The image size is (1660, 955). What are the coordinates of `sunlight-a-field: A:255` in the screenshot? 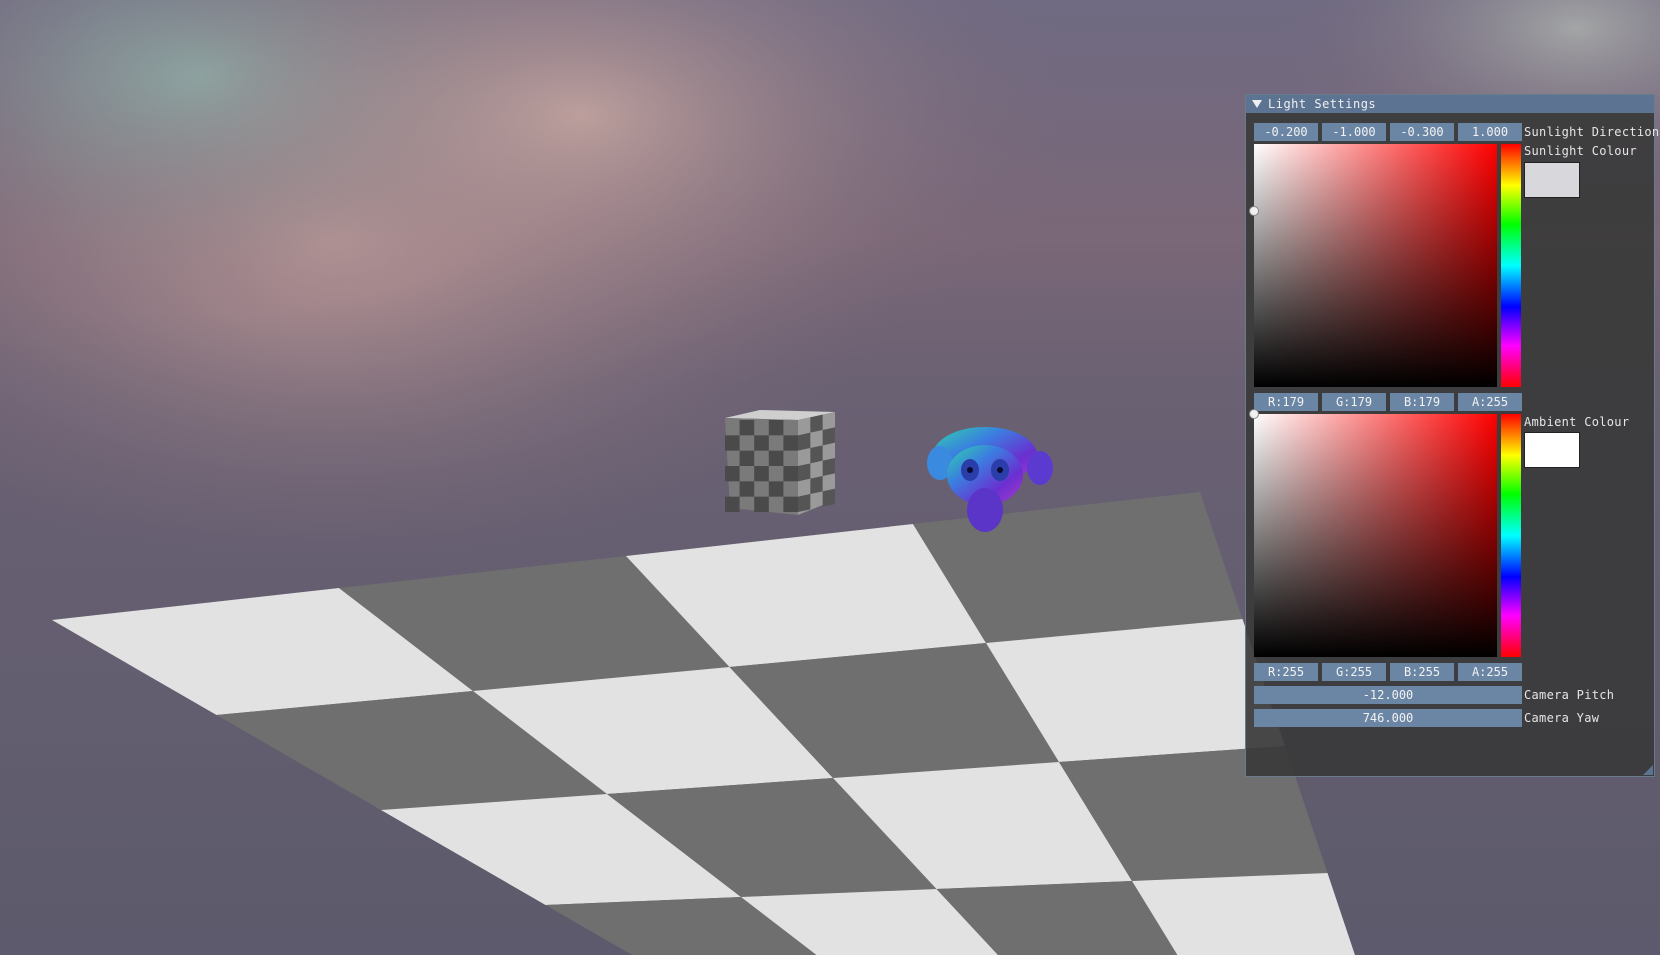 It's located at (1490, 402).